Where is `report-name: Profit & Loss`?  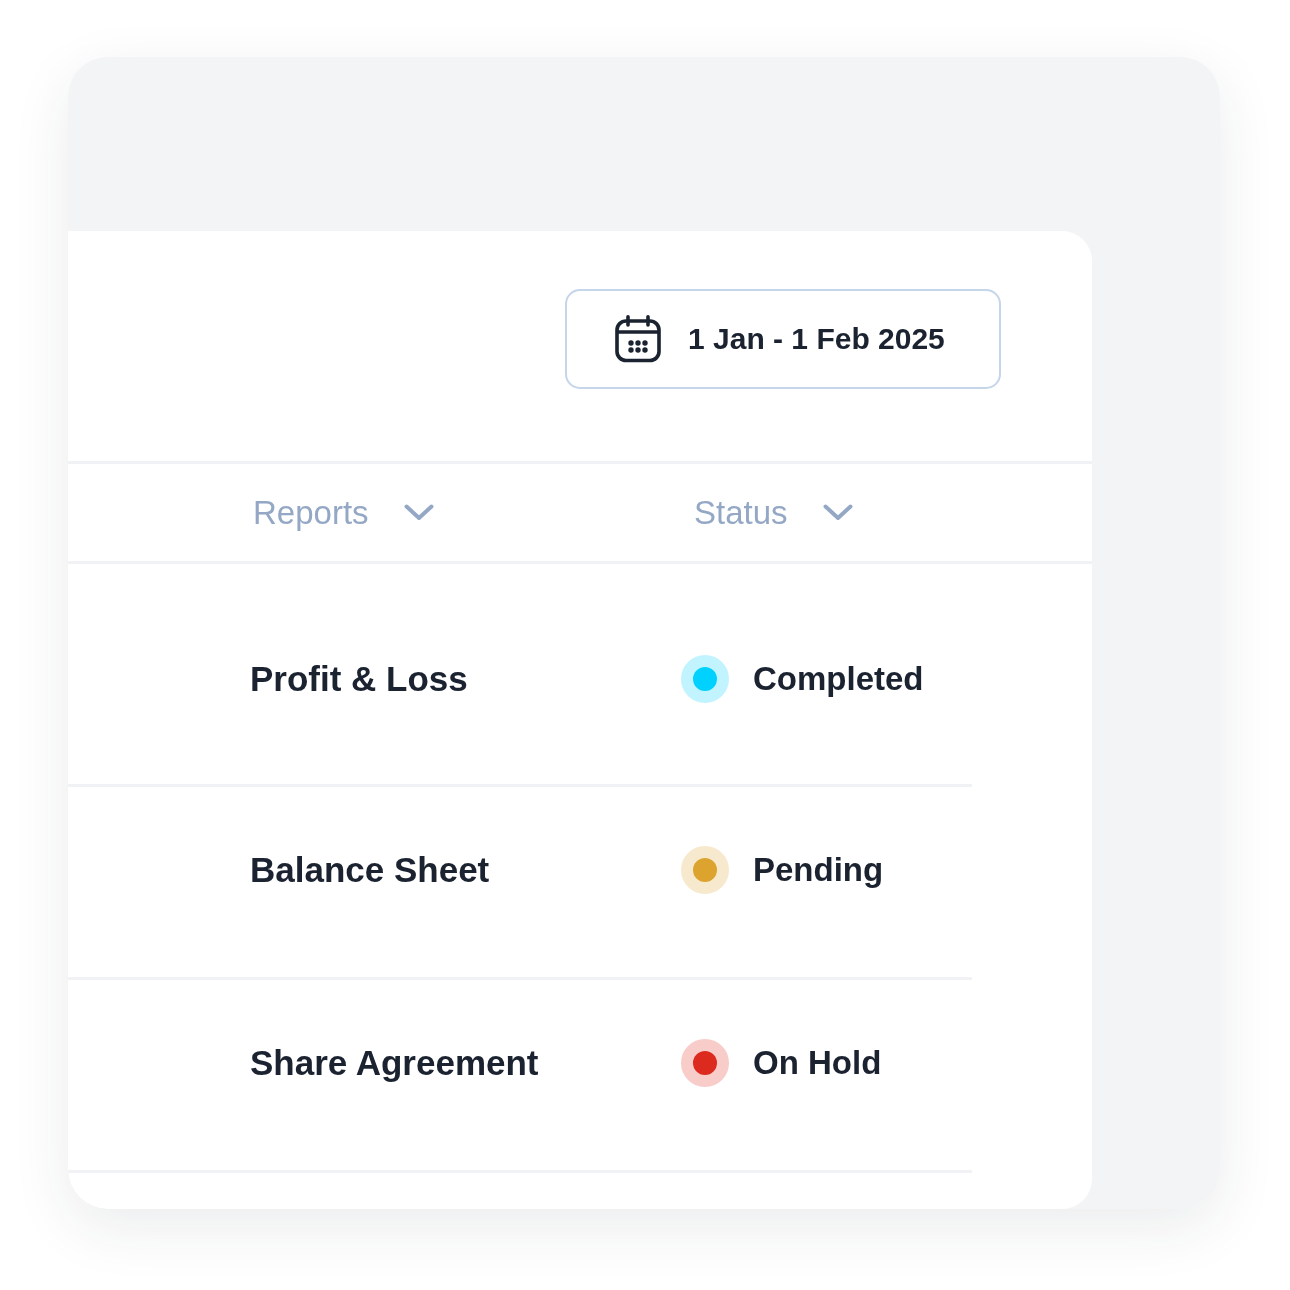 report-name: Profit & Loss is located at coordinates (359, 679).